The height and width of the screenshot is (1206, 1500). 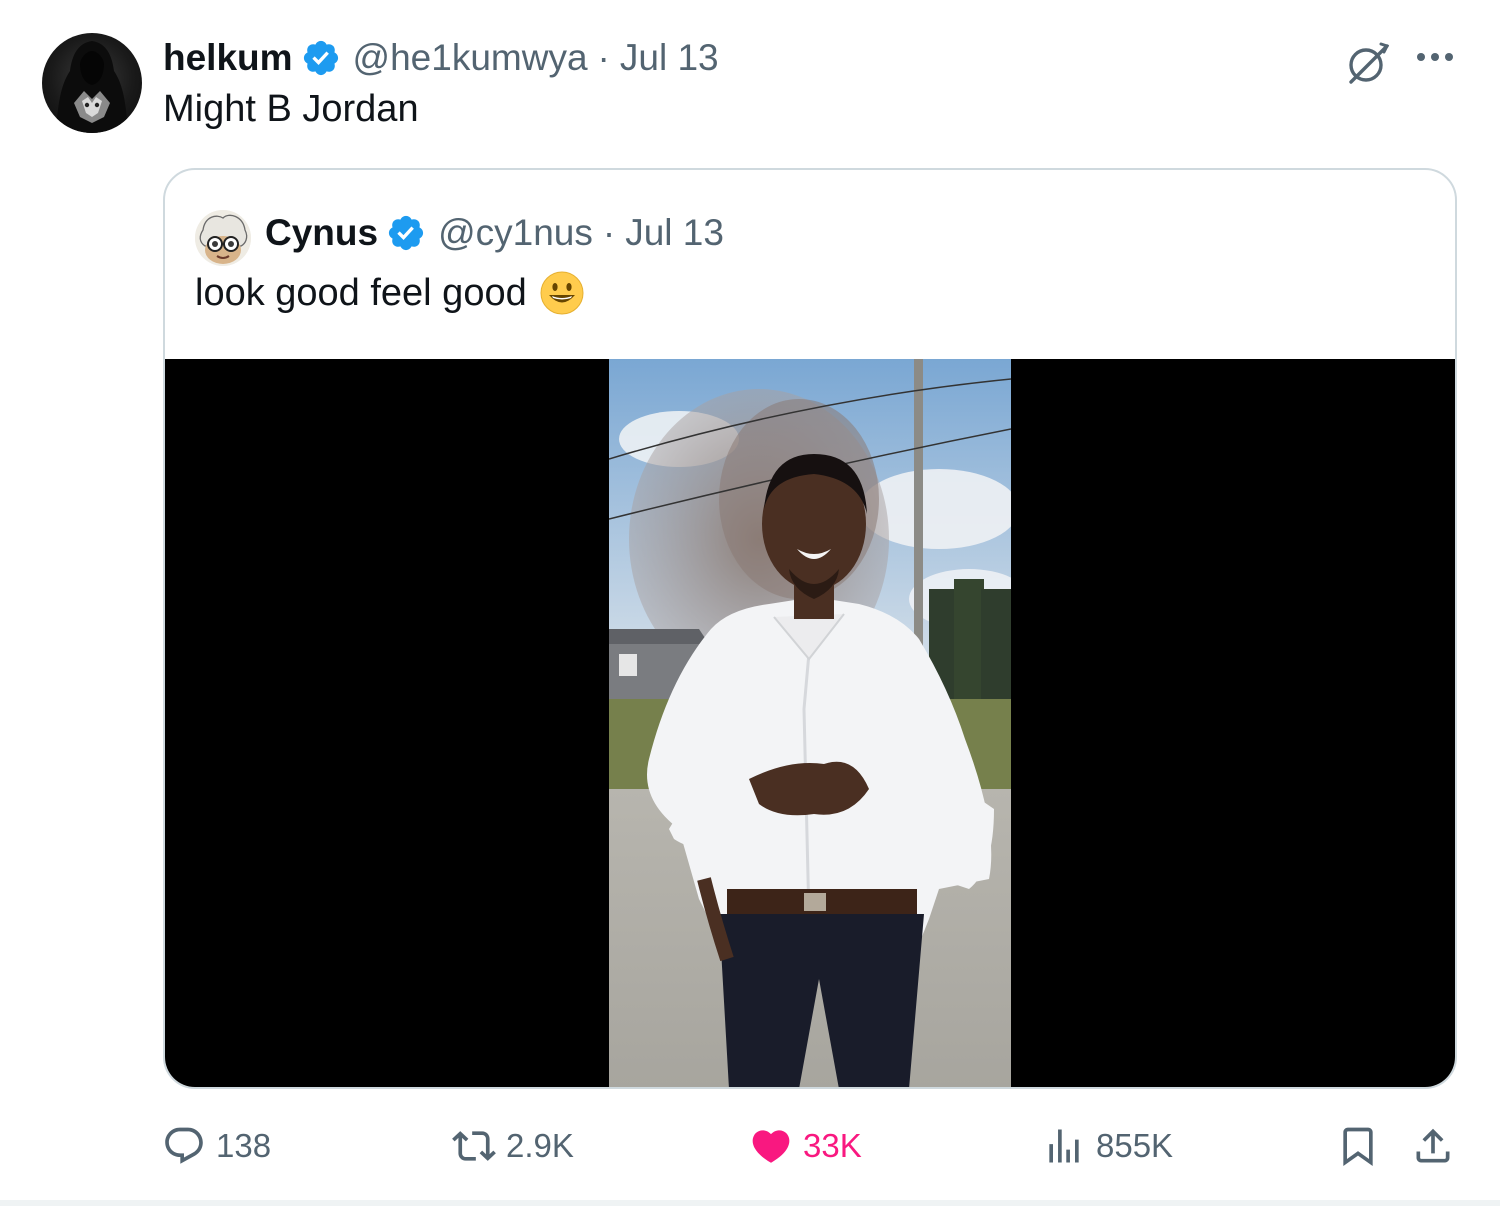 I want to click on quoted-tweet-text: look good feel good, so click(x=361, y=292).